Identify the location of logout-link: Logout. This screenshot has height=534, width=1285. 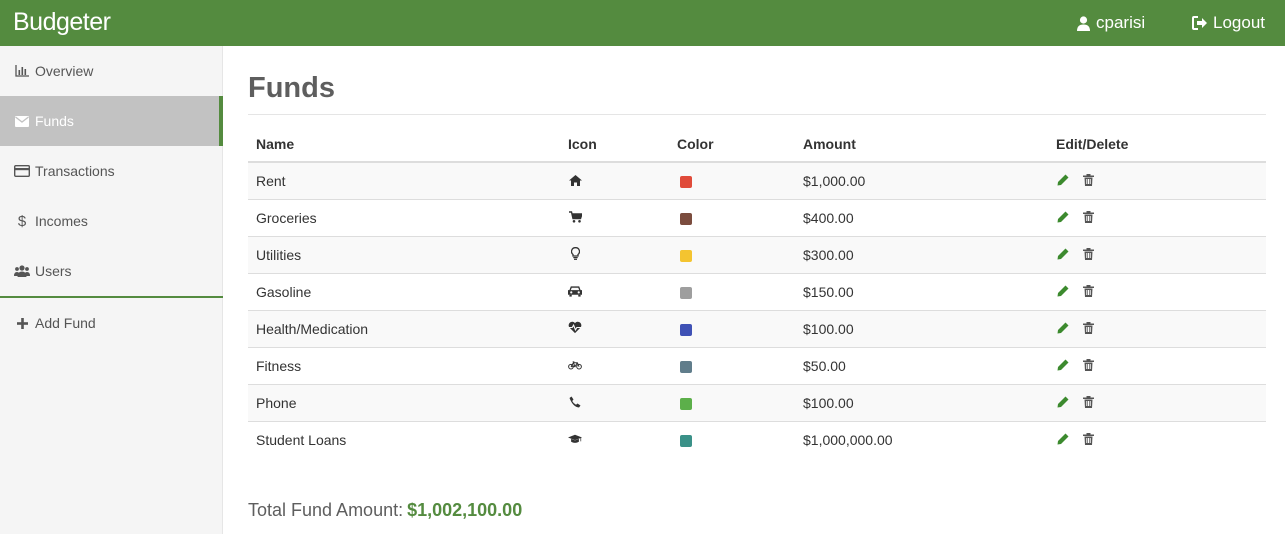
(1228, 23).